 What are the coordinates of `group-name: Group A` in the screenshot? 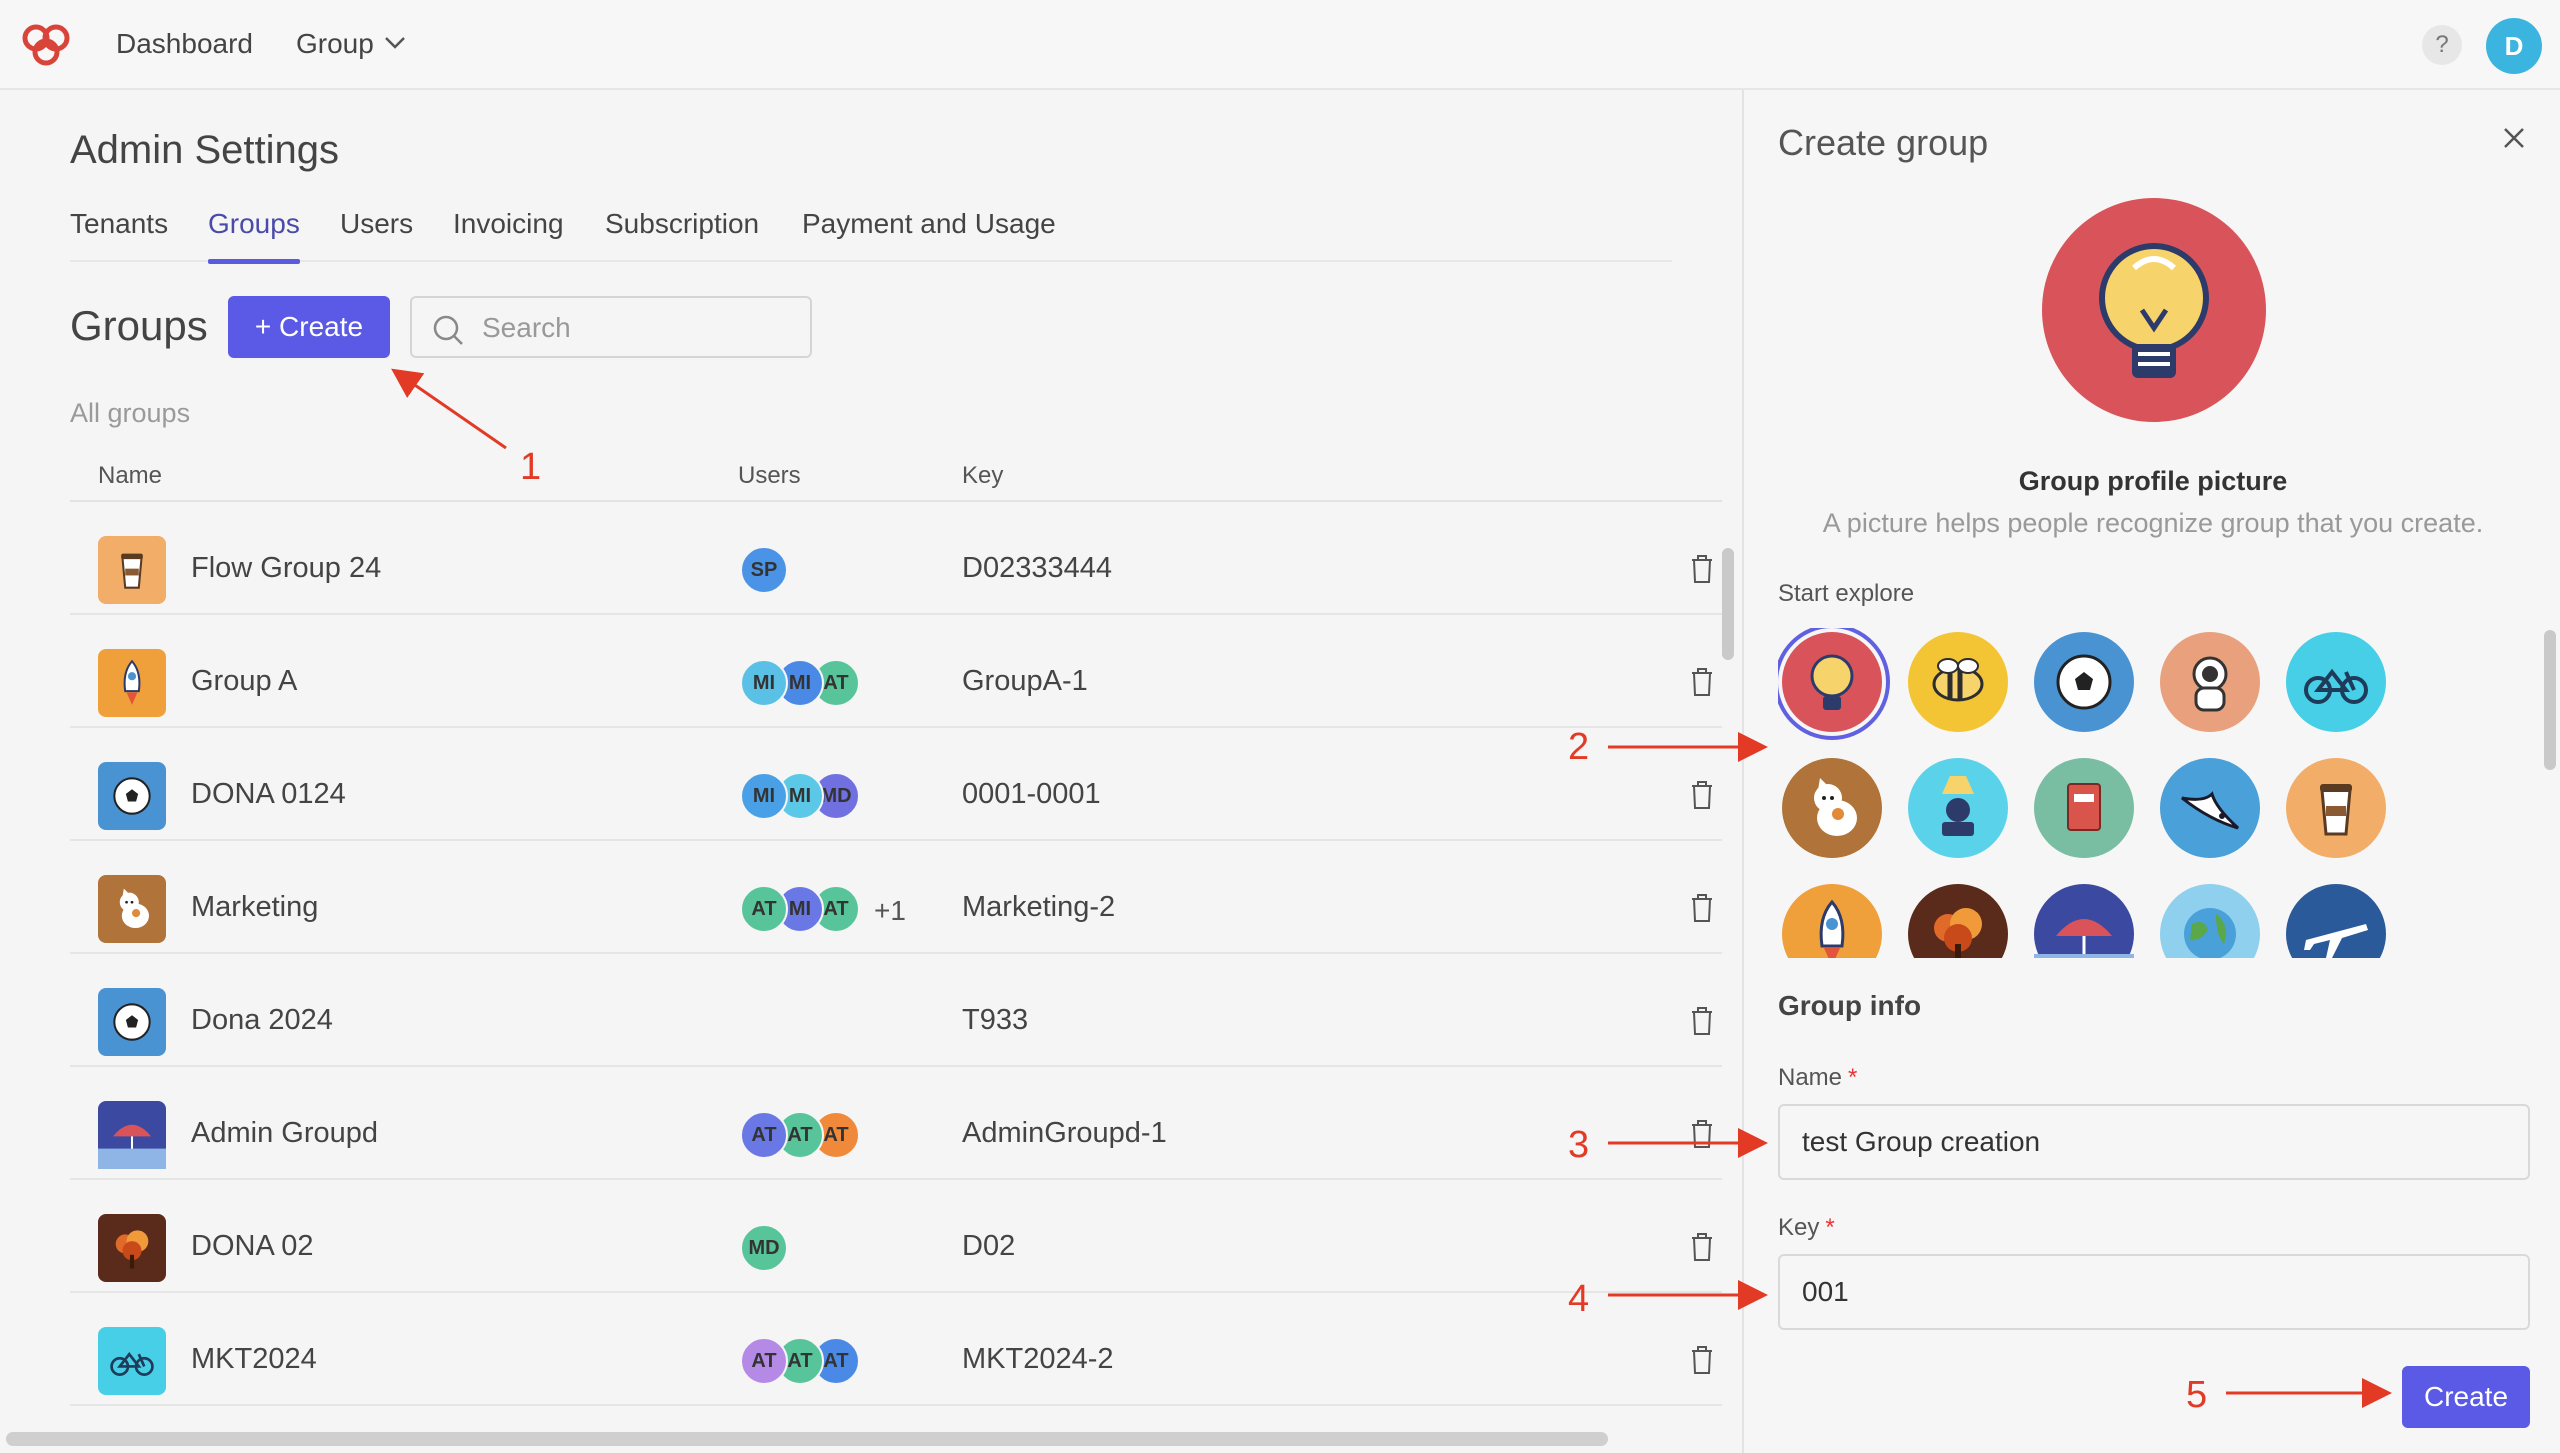 It's located at (244, 681).